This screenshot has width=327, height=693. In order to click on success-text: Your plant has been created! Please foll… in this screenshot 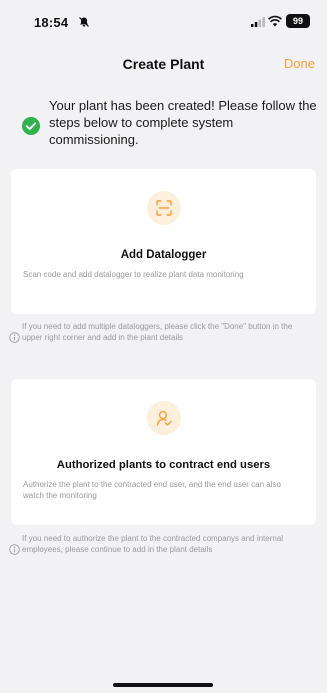, I will do `click(183, 122)`.